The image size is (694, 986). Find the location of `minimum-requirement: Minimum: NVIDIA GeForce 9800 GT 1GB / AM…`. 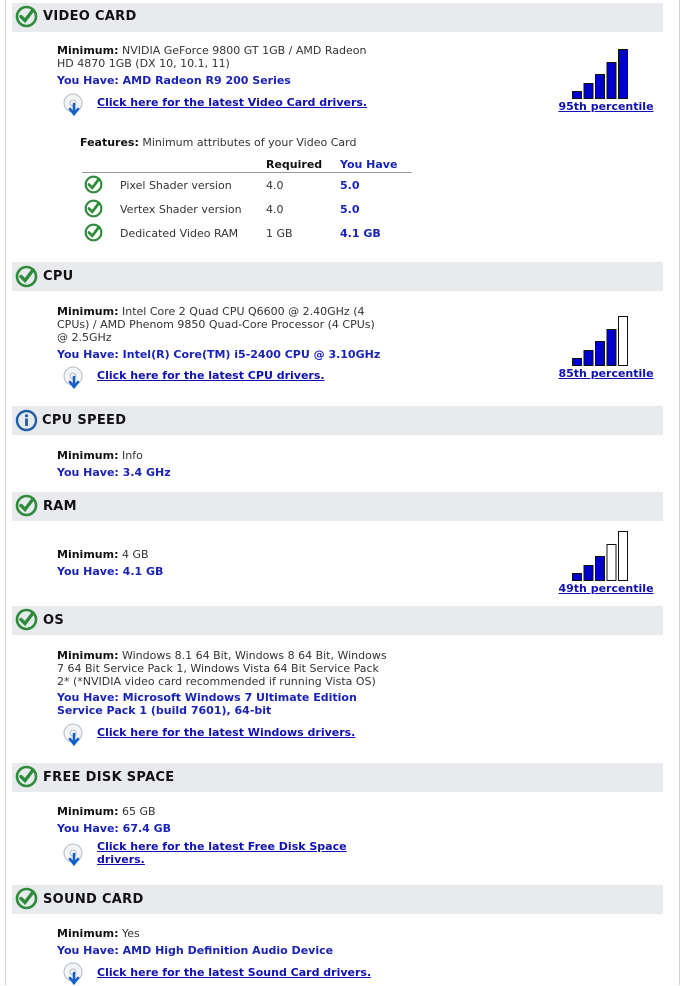

minimum-requirement: Minimum: NVIDIA GeForce 9800 GT 1GB / AM… is located at coordinates (212, 57).